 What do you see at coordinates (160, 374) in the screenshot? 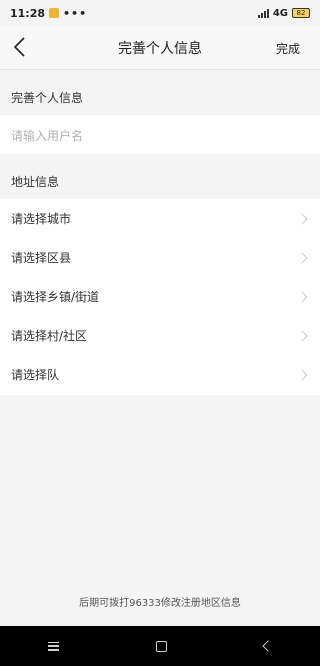
I see `select-team-row: 请选择队` at bounding box center [160, 374].